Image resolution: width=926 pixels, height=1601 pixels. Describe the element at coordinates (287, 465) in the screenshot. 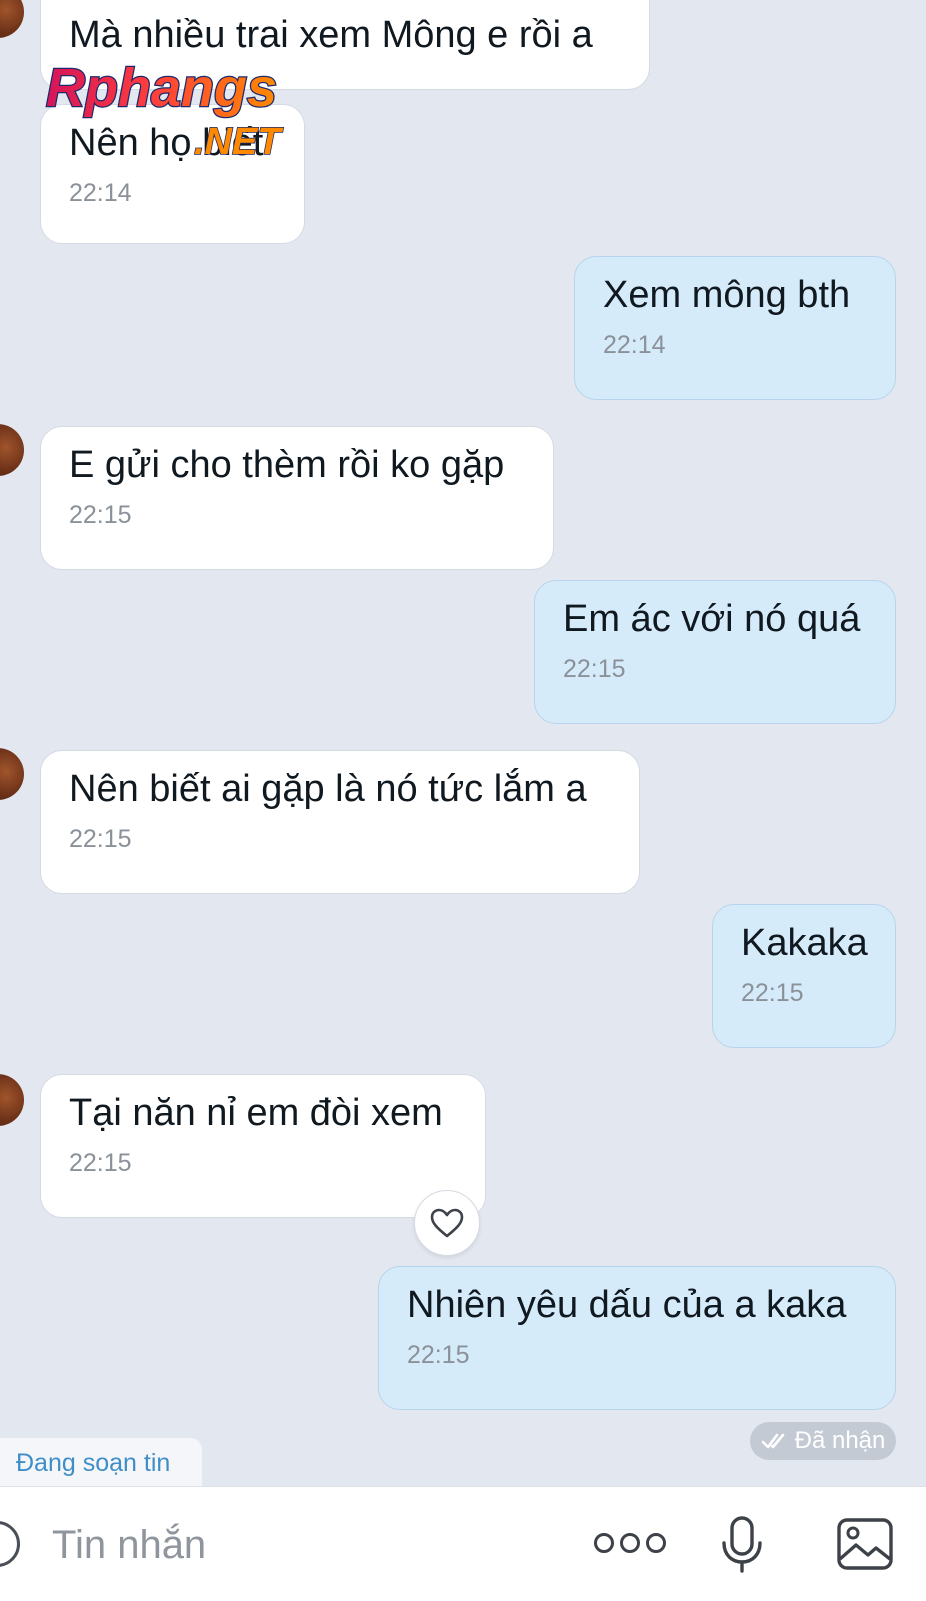

I see `message-text: E gửi cho thèm rồi ko gặp` at that location.